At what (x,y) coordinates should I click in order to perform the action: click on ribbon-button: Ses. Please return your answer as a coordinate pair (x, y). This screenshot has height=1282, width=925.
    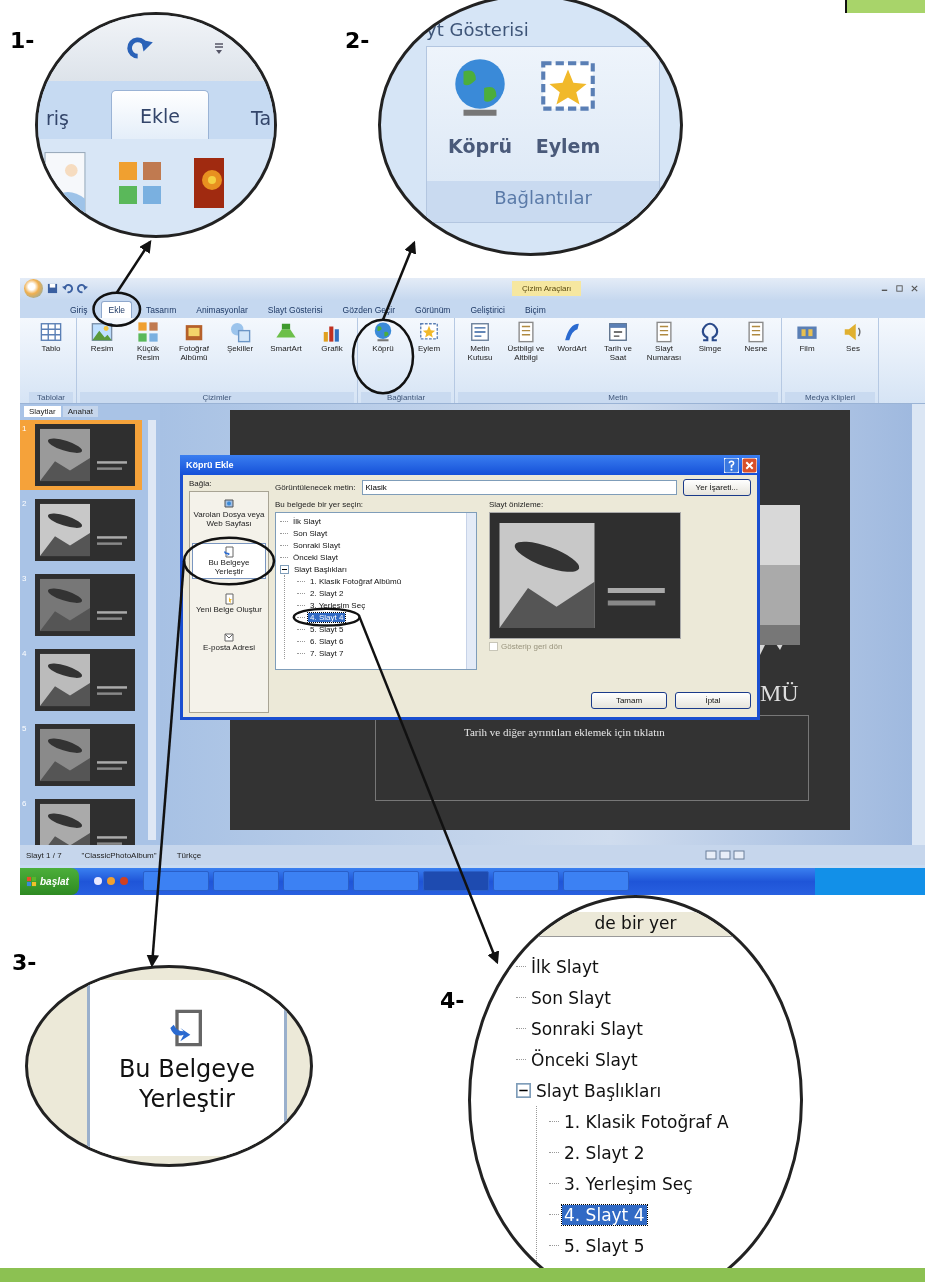
    Looking at the image, I should click on (853, 356).